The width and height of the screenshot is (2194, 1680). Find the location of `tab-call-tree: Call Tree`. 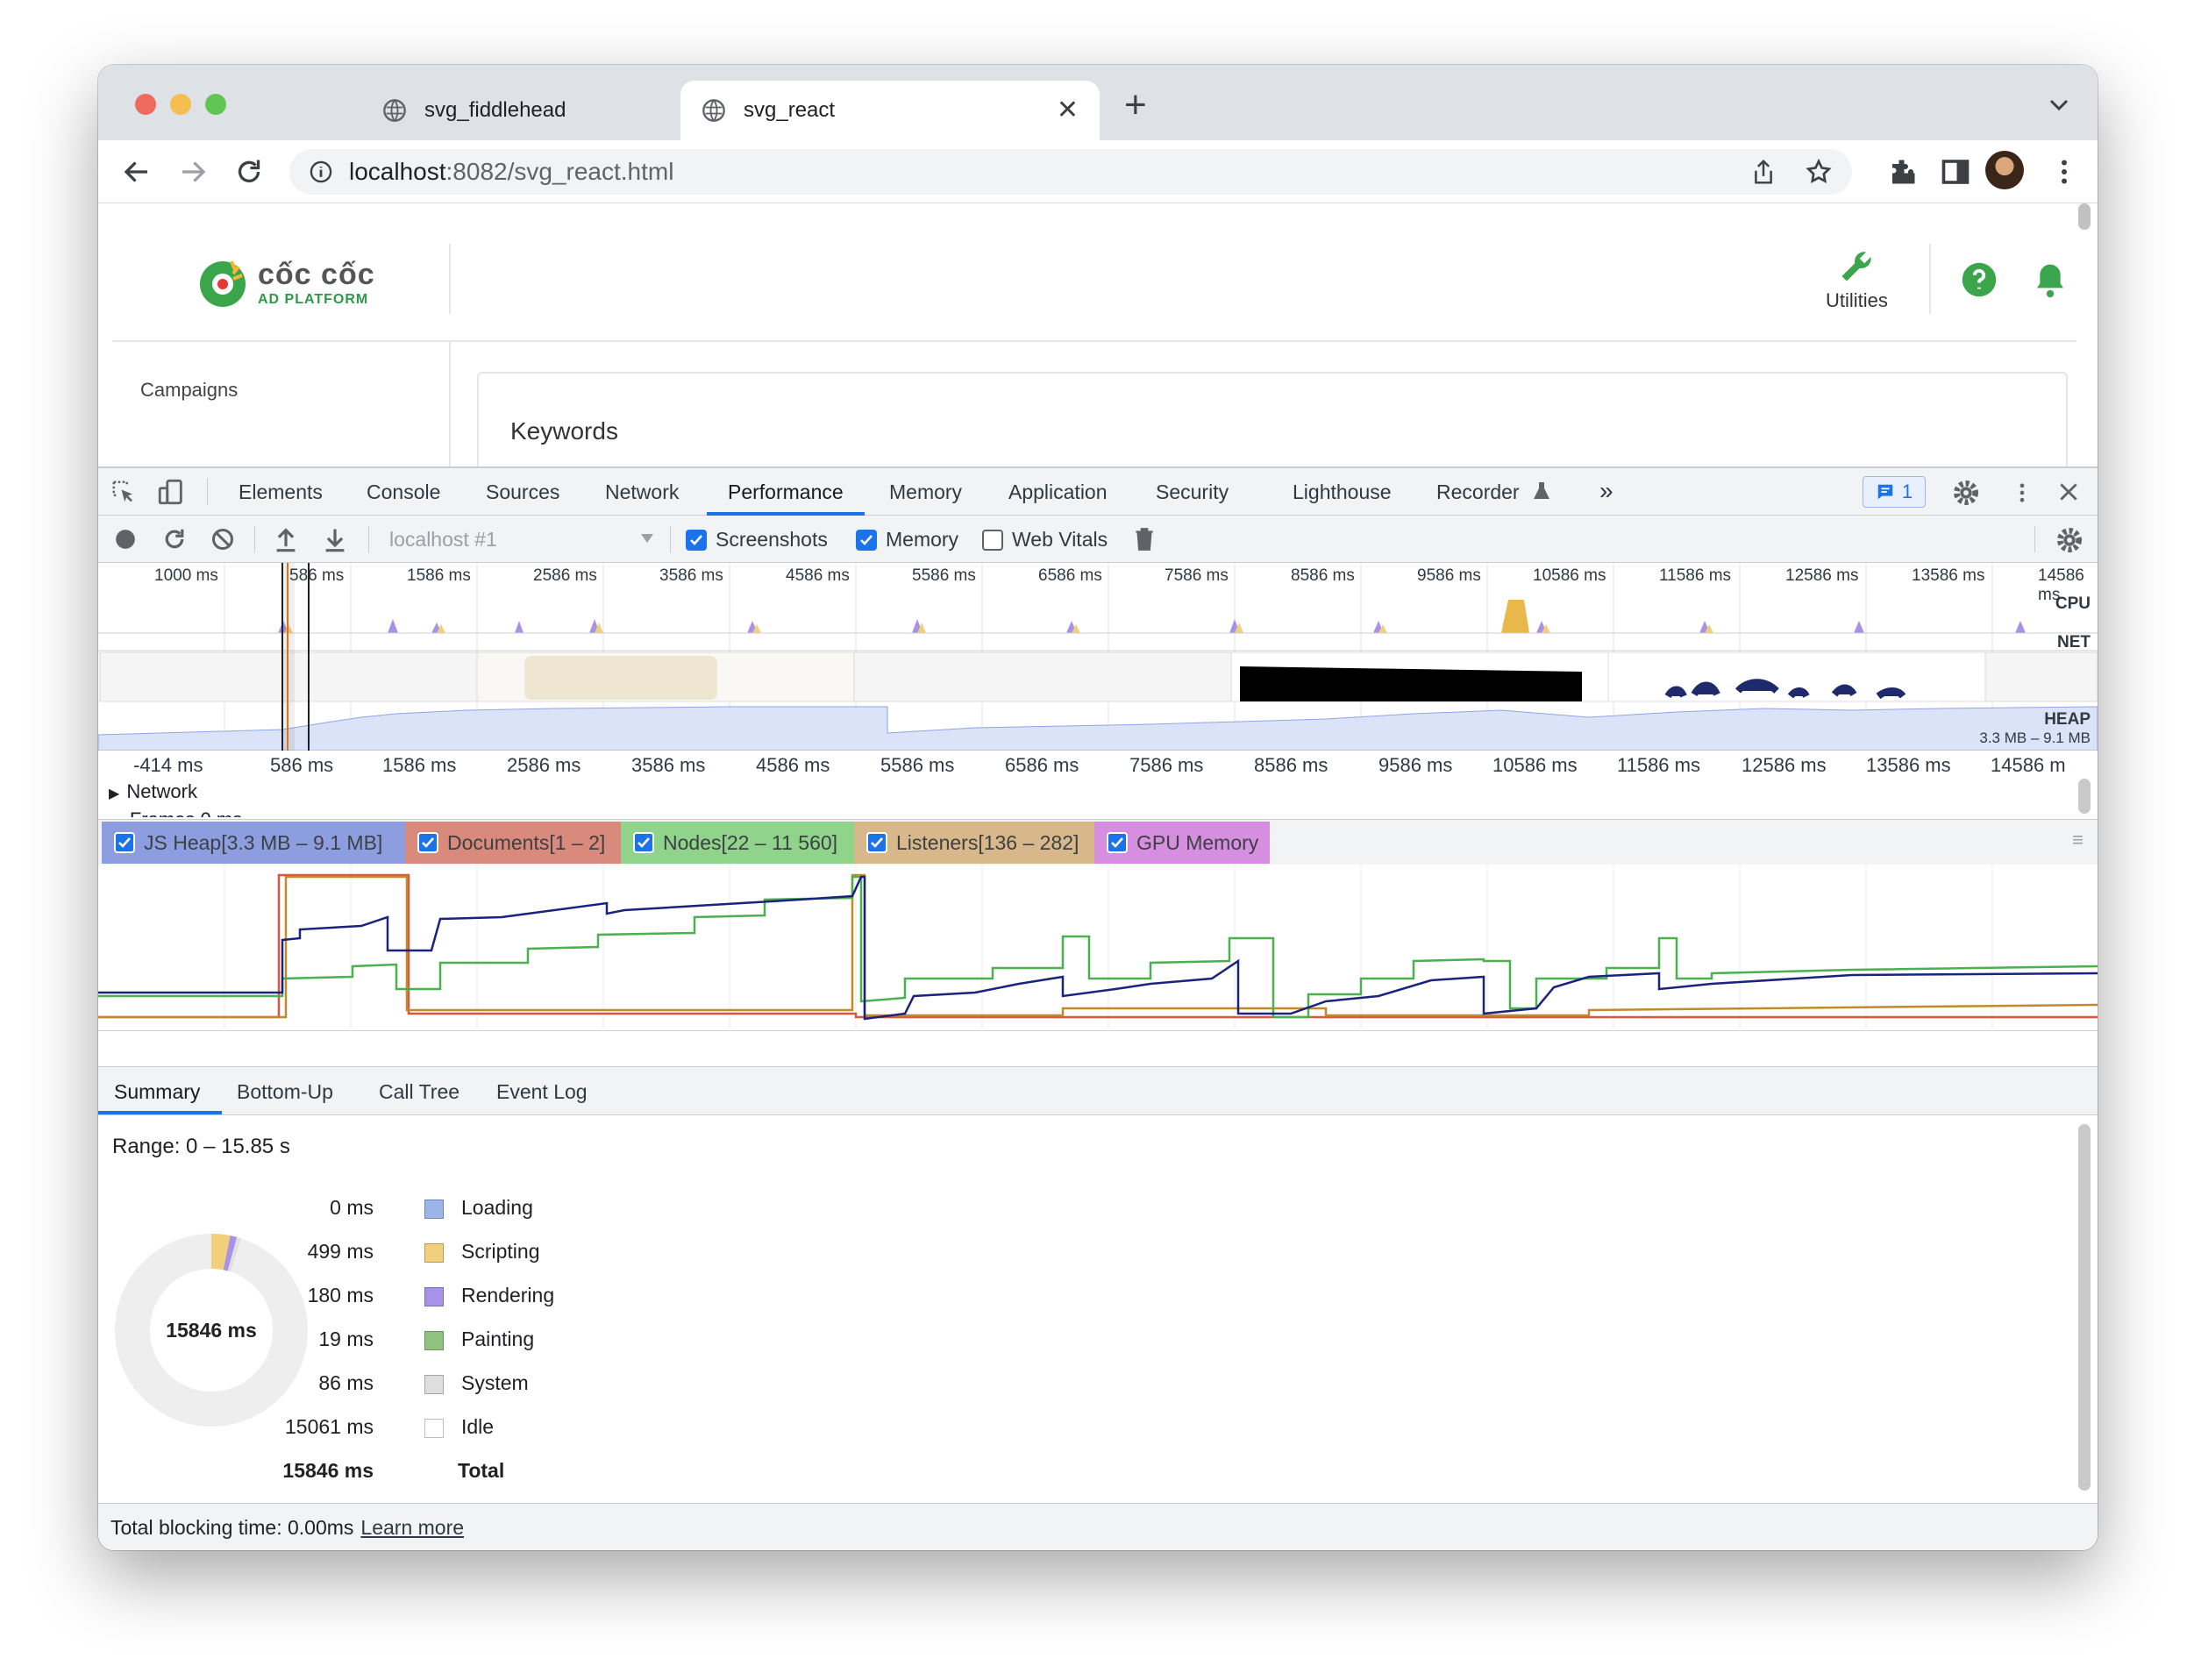

tab-call-tree: Call Tree is located at coordinates (419, 1092).